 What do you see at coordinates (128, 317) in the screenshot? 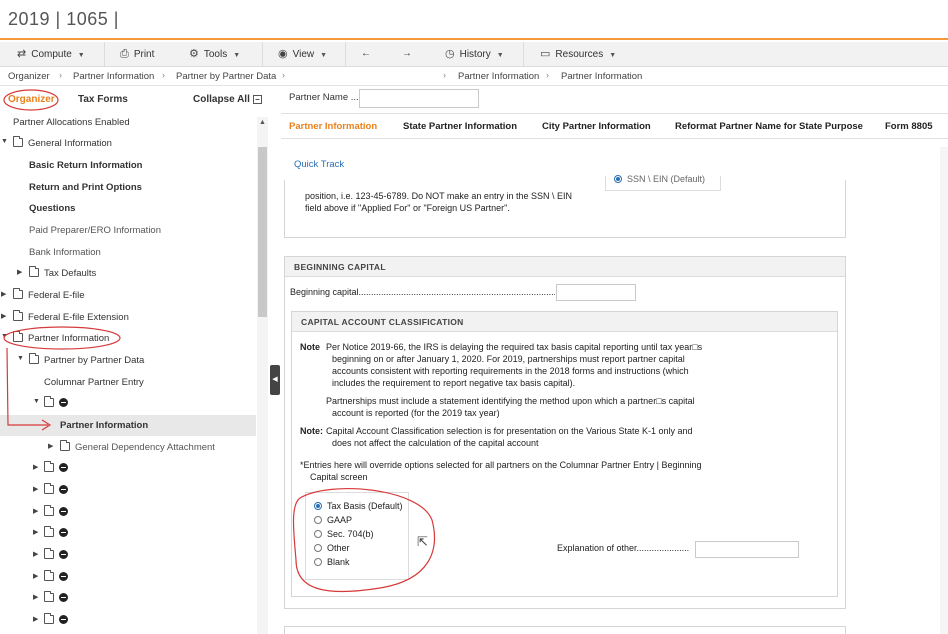
I see `tree-item-federal-efile-extension: ▶ Federal E-file Extension` at bounding box center [128, 317].